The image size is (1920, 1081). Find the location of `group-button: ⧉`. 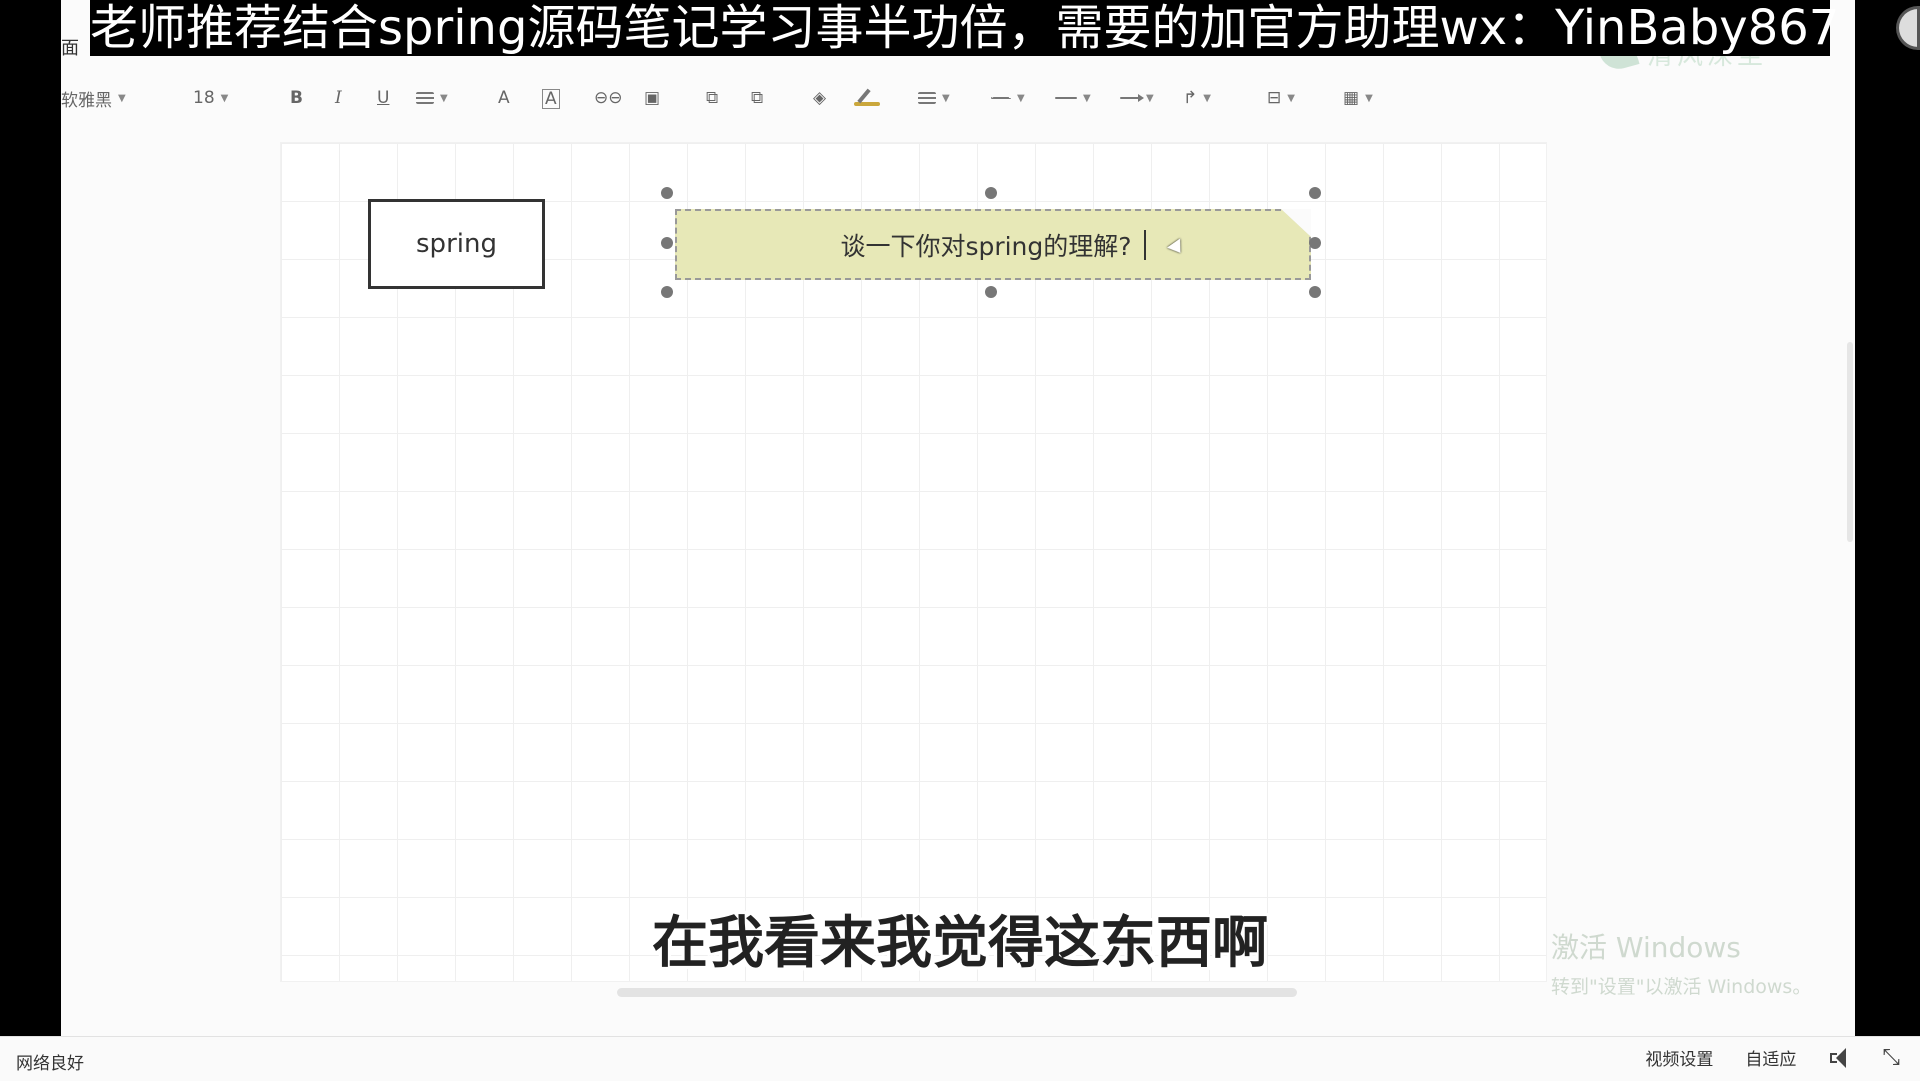

group-button: ⧉ is located at coordinates (712, 98).